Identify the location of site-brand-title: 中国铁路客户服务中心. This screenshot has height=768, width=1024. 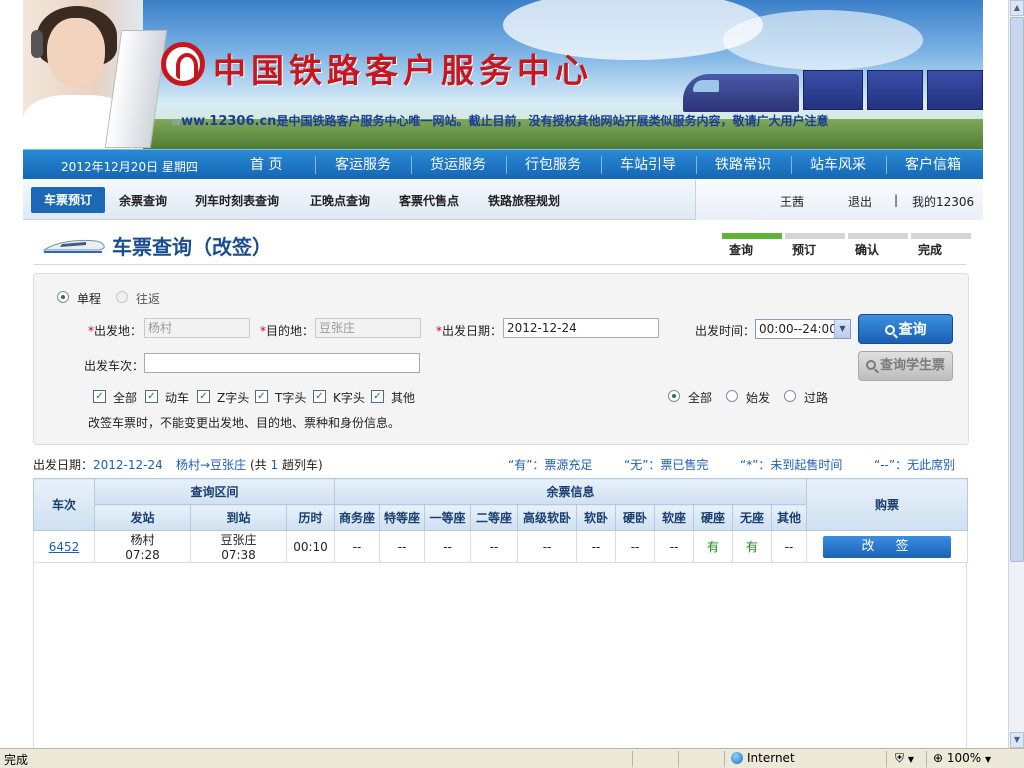
(403, 70).